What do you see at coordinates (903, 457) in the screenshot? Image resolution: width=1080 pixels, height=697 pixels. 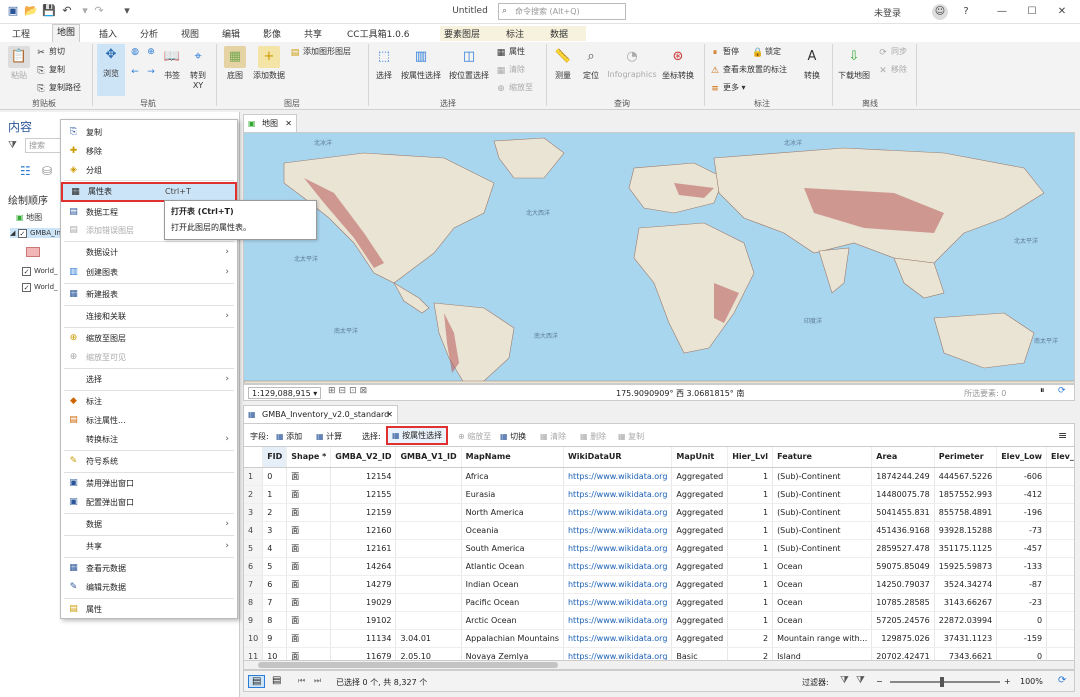 I see `column-header: Area` at bounding box center [903, 457].